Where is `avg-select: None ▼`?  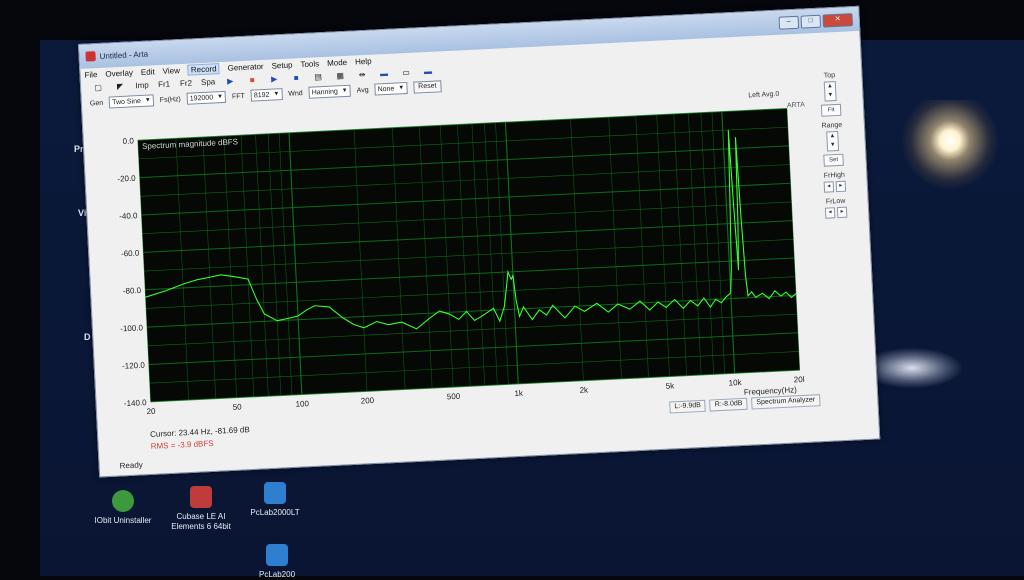 avg-select: None ▼ is located at coordinates (391, 88).